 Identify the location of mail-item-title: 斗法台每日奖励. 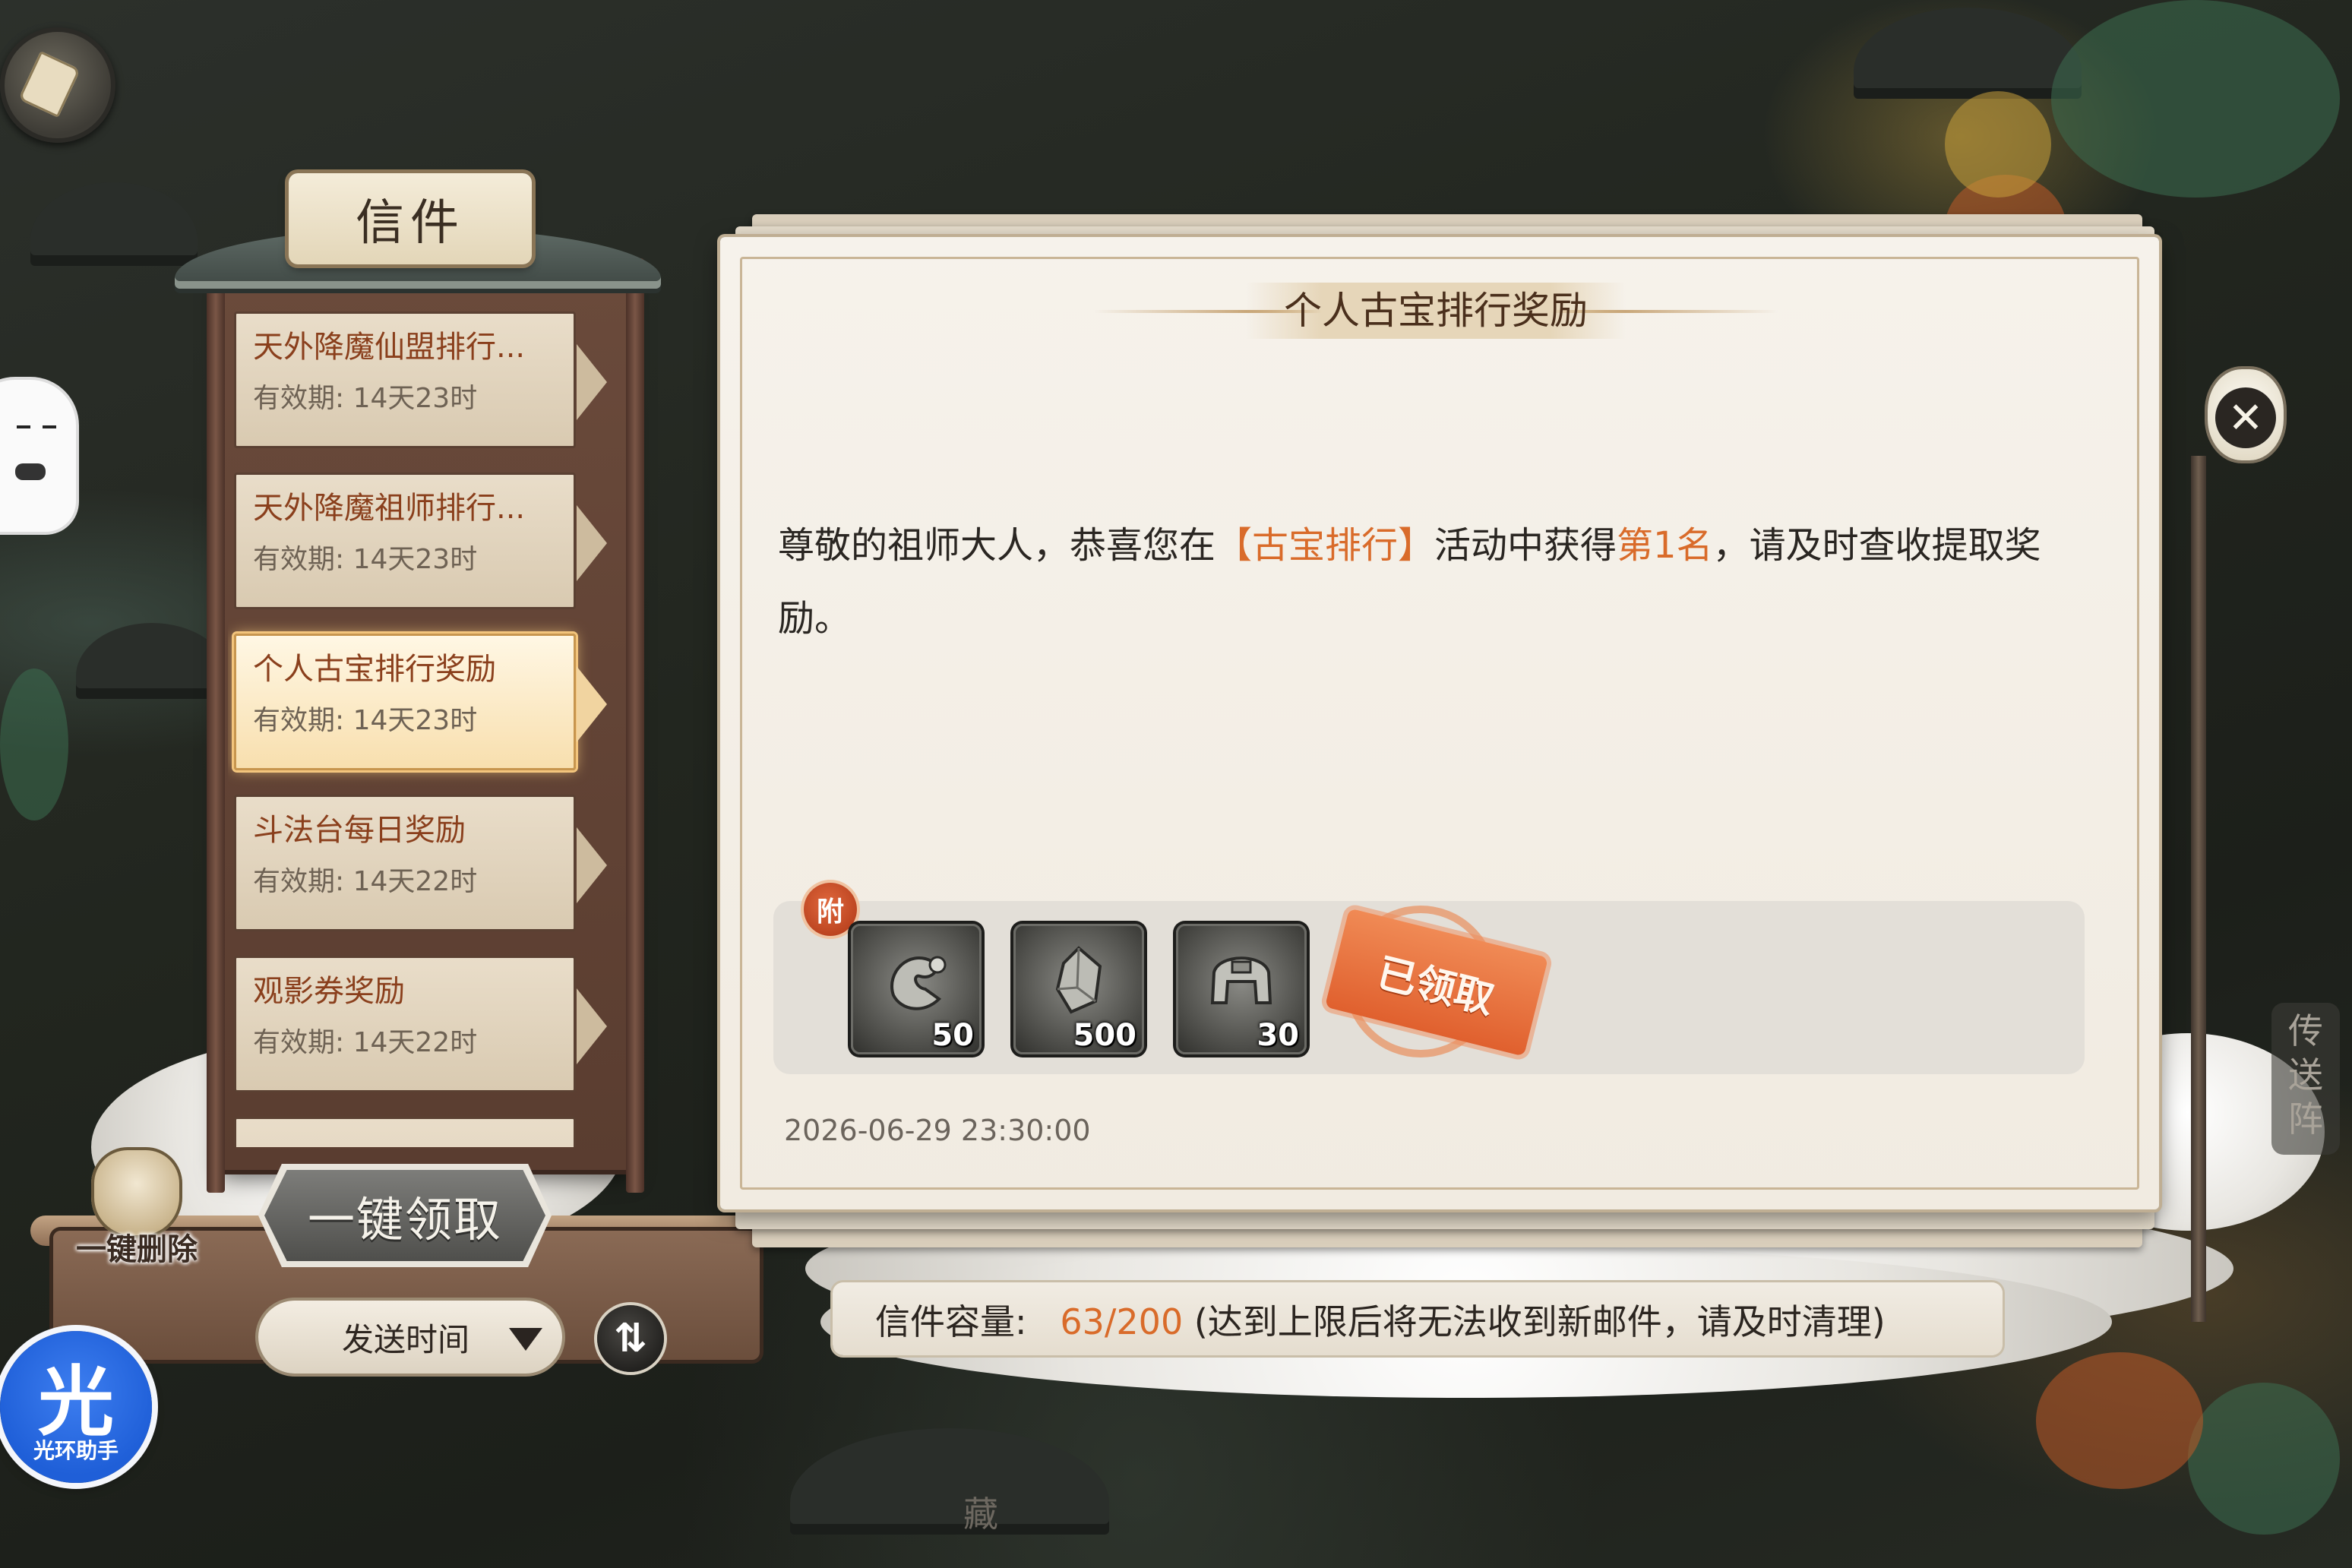
(359, 830).